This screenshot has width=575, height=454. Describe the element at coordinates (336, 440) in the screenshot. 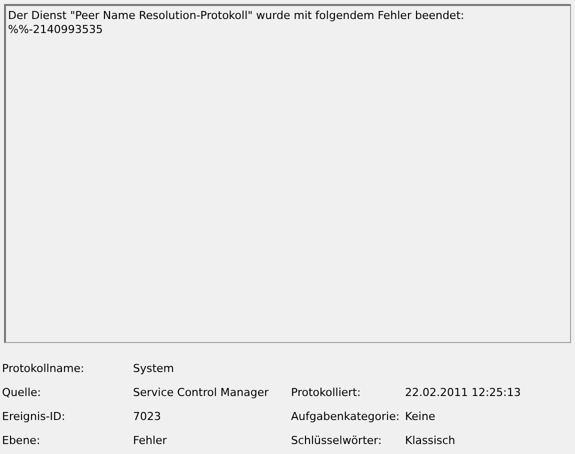

I see `field-label: Schlüsselwörter:` at that location.